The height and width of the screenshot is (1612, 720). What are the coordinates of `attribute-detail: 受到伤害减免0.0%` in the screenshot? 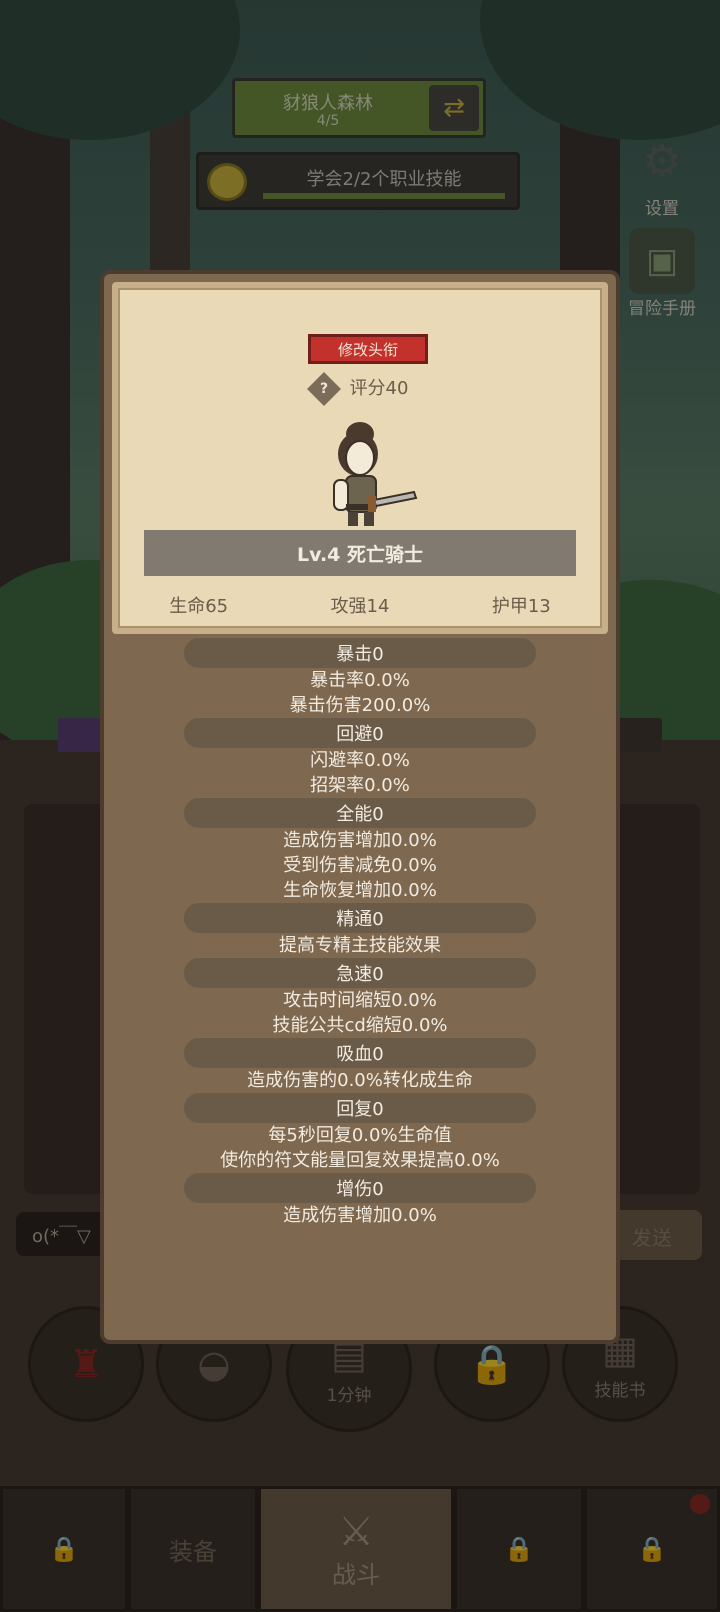 It's located at (360, 865).